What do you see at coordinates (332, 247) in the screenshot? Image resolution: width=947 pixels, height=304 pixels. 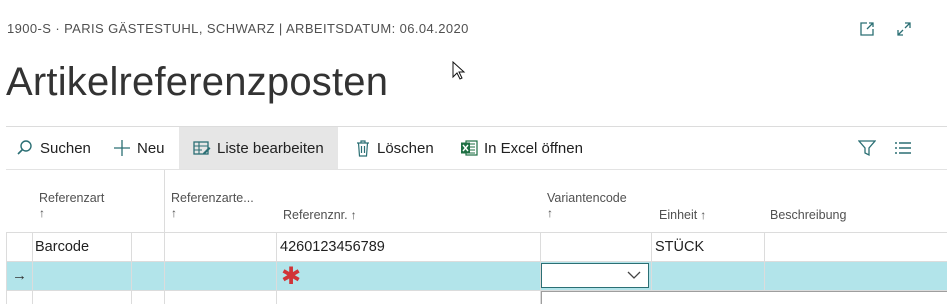 I see `cell-referenznr: 4260123456789` at bounding box center [332, 247].